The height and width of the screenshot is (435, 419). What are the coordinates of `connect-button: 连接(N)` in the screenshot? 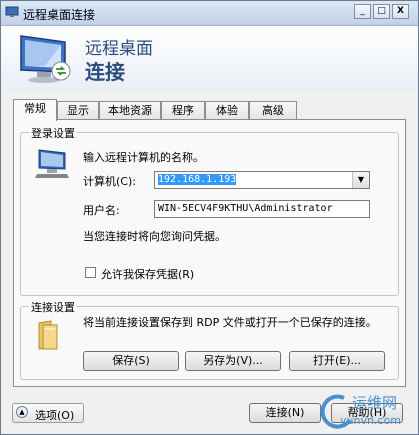 It's located at (285, 413).